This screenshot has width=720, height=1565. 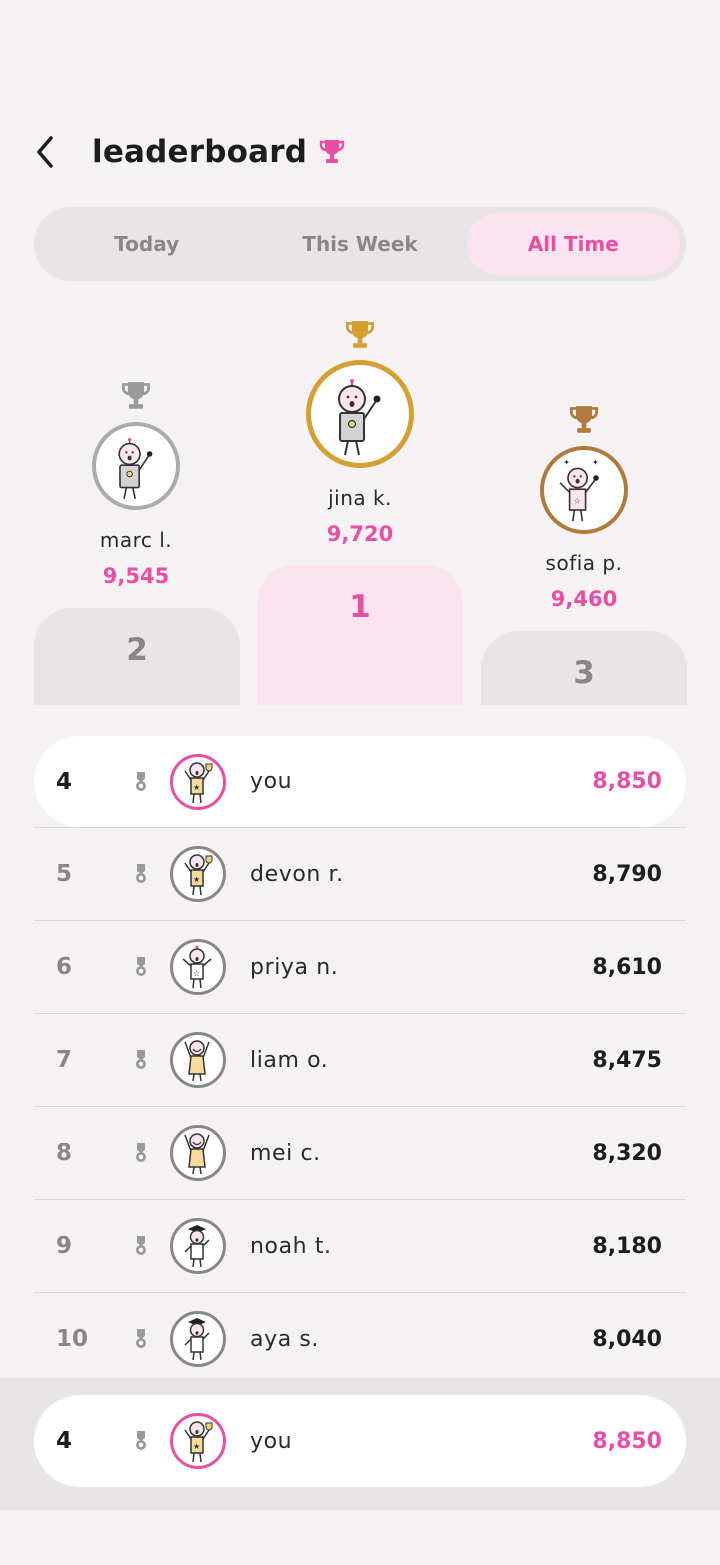 What do you see at coordinates (360, 966) in the screenshot?
I see `table-row: 6 ☆ priya n. 8,610` at bounding box center [360, 966].